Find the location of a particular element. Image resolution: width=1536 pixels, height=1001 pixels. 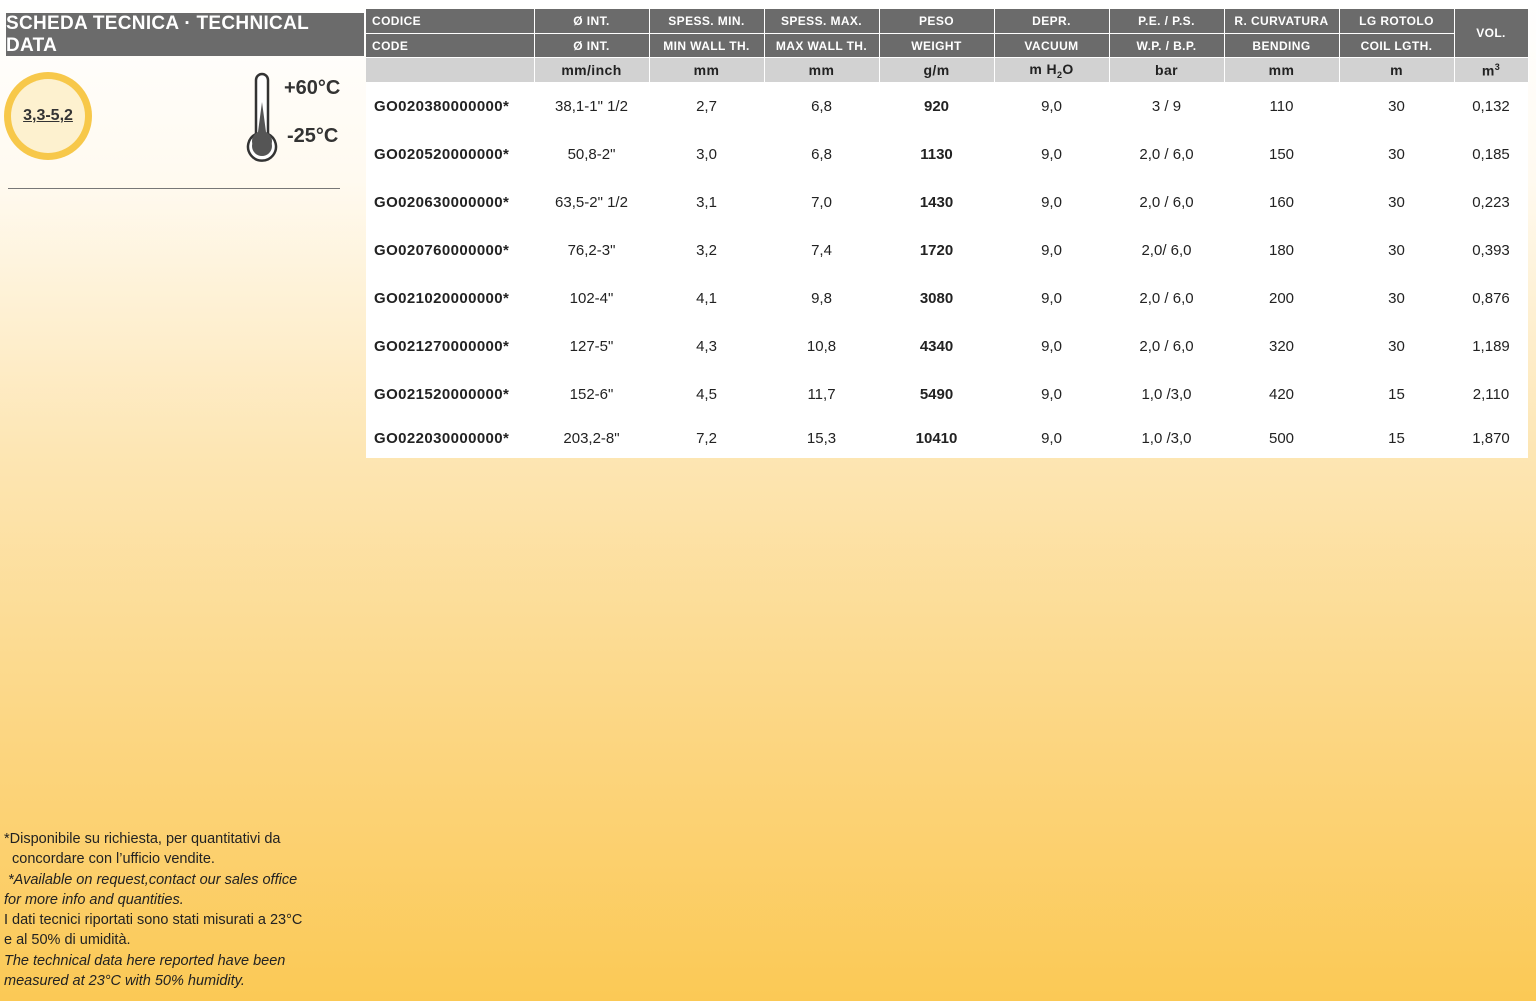

unit-coil: m is located at coordinates (1397, 69).